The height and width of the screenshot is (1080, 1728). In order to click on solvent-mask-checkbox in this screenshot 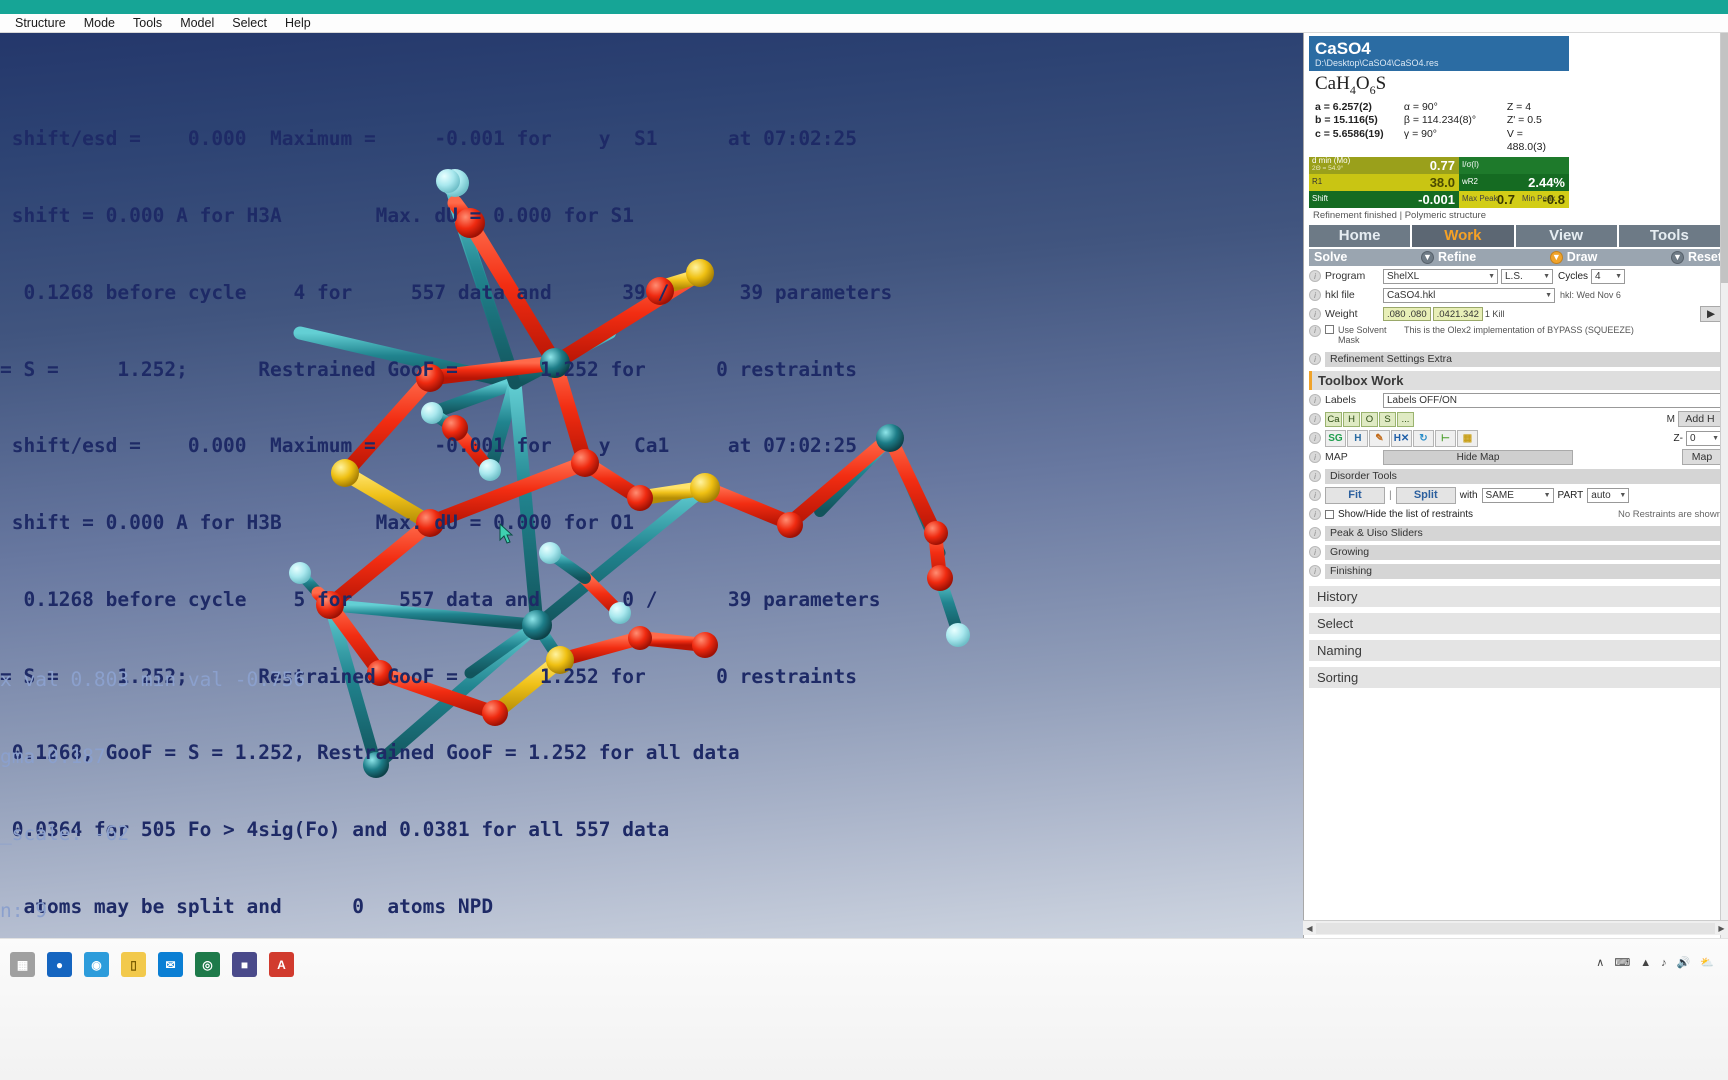, I will do `click(1329, 329)`.